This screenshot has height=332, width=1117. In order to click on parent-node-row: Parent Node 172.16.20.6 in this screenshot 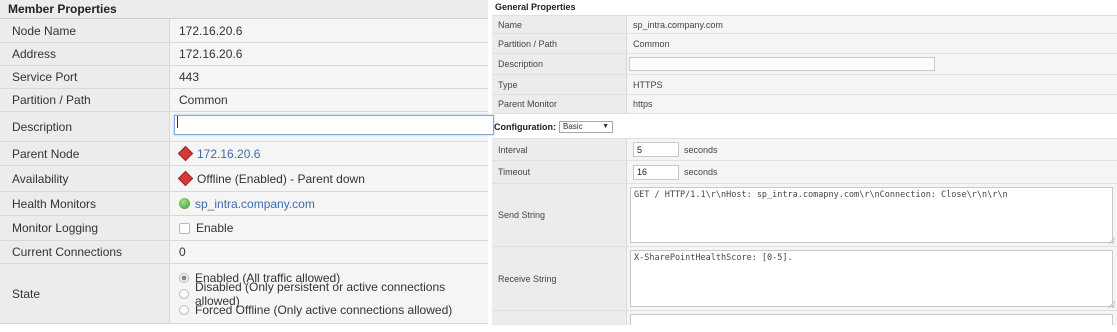, I will do `click(244, 154)`.